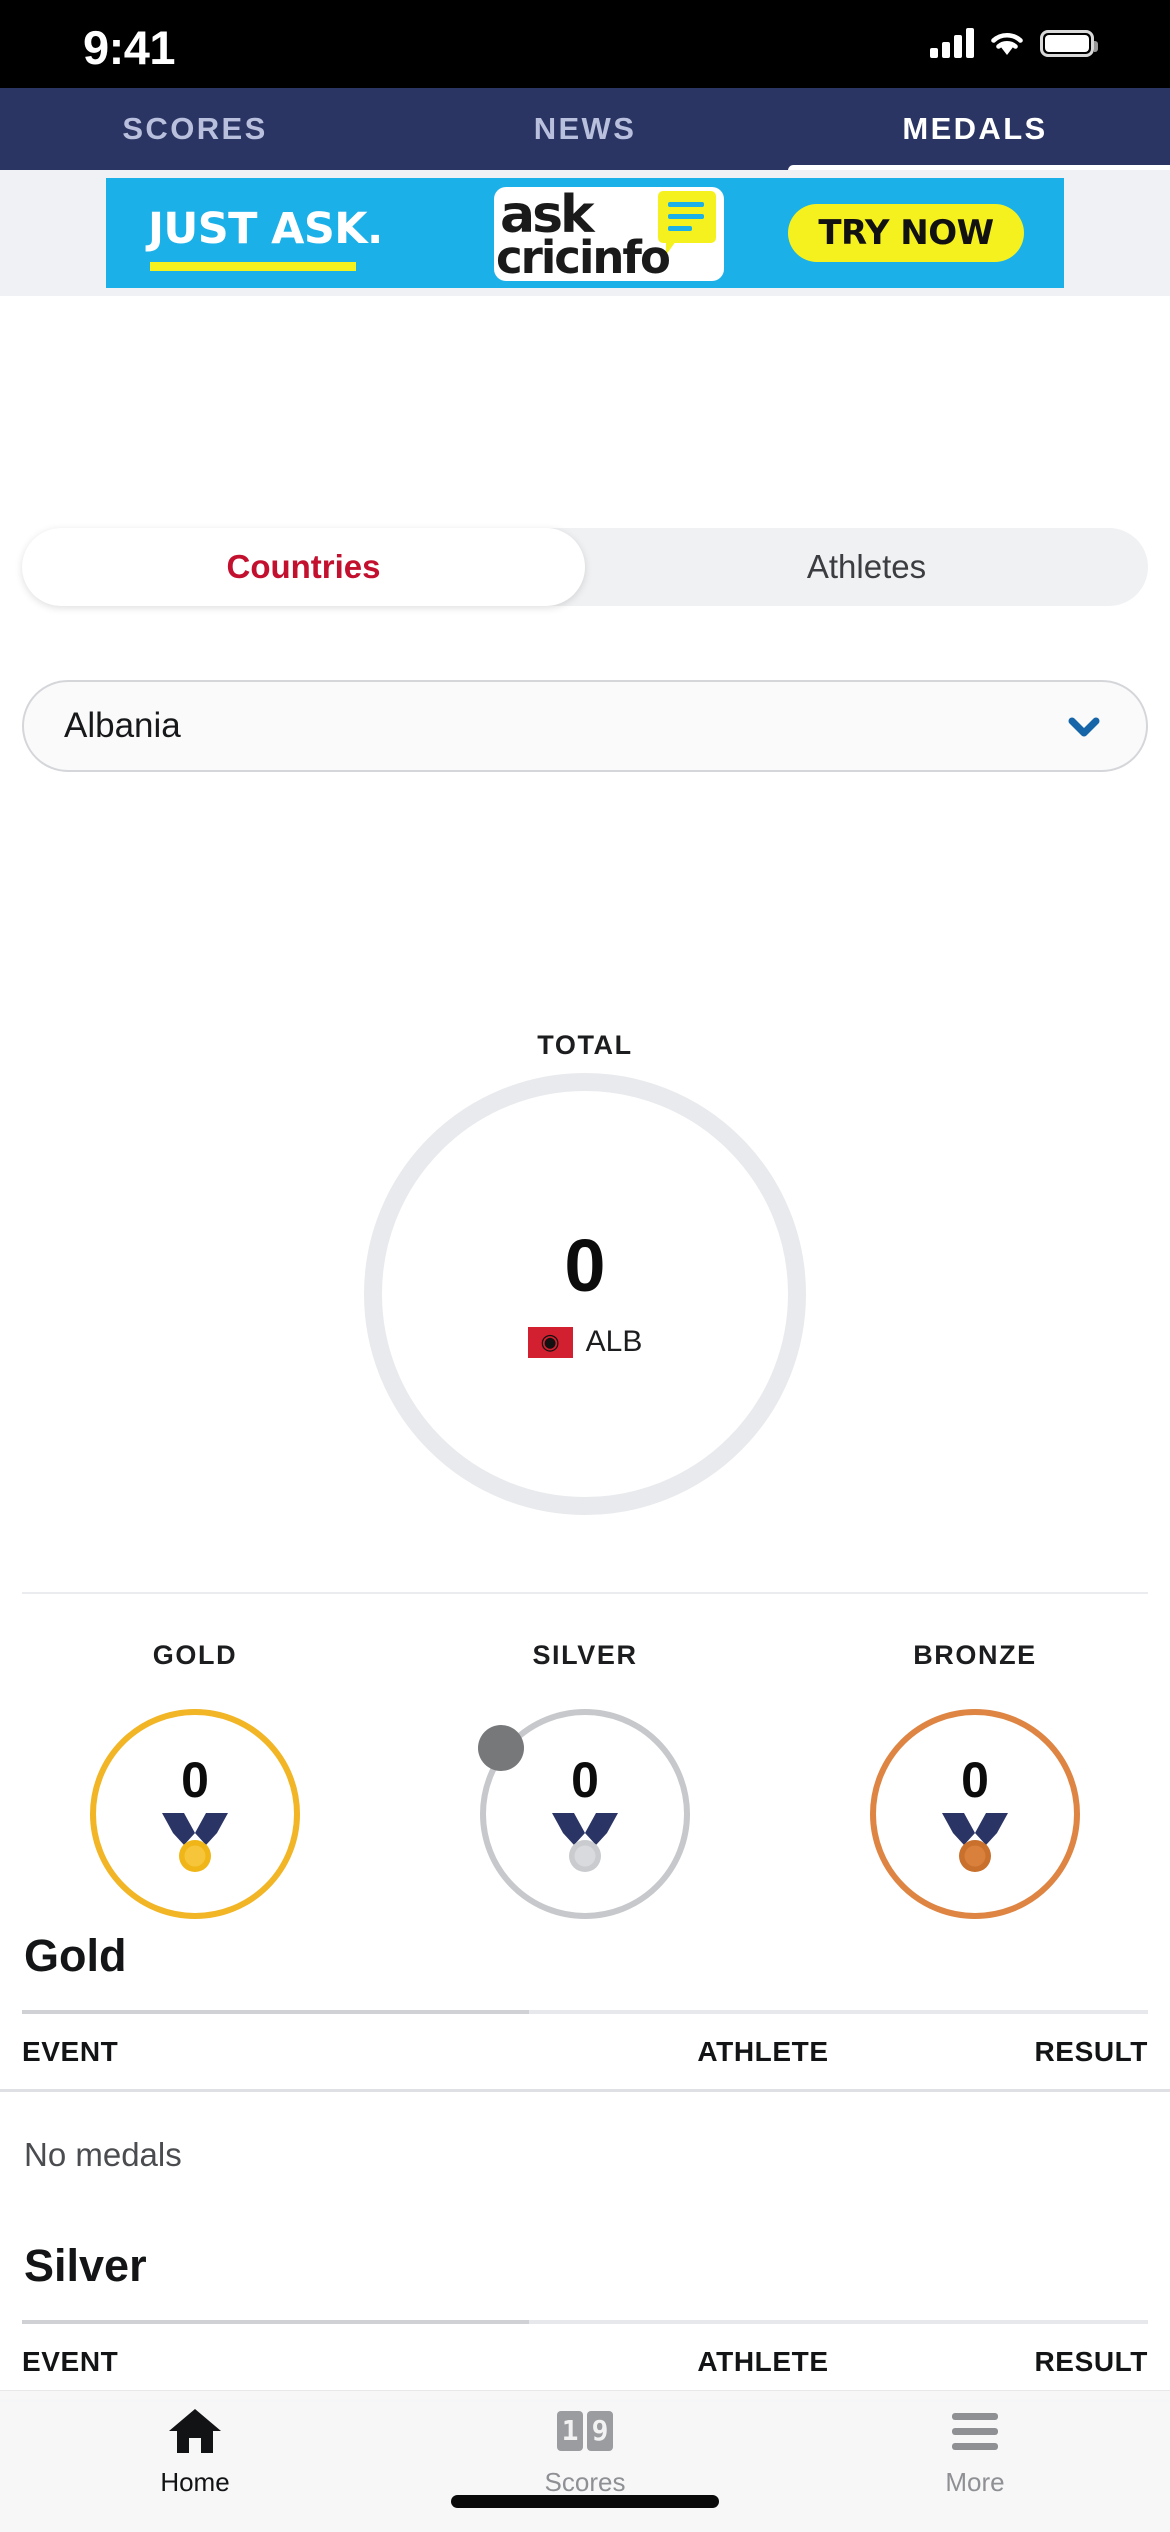  I want to click on tab-bar-item-more: More, so click(975, 2451).